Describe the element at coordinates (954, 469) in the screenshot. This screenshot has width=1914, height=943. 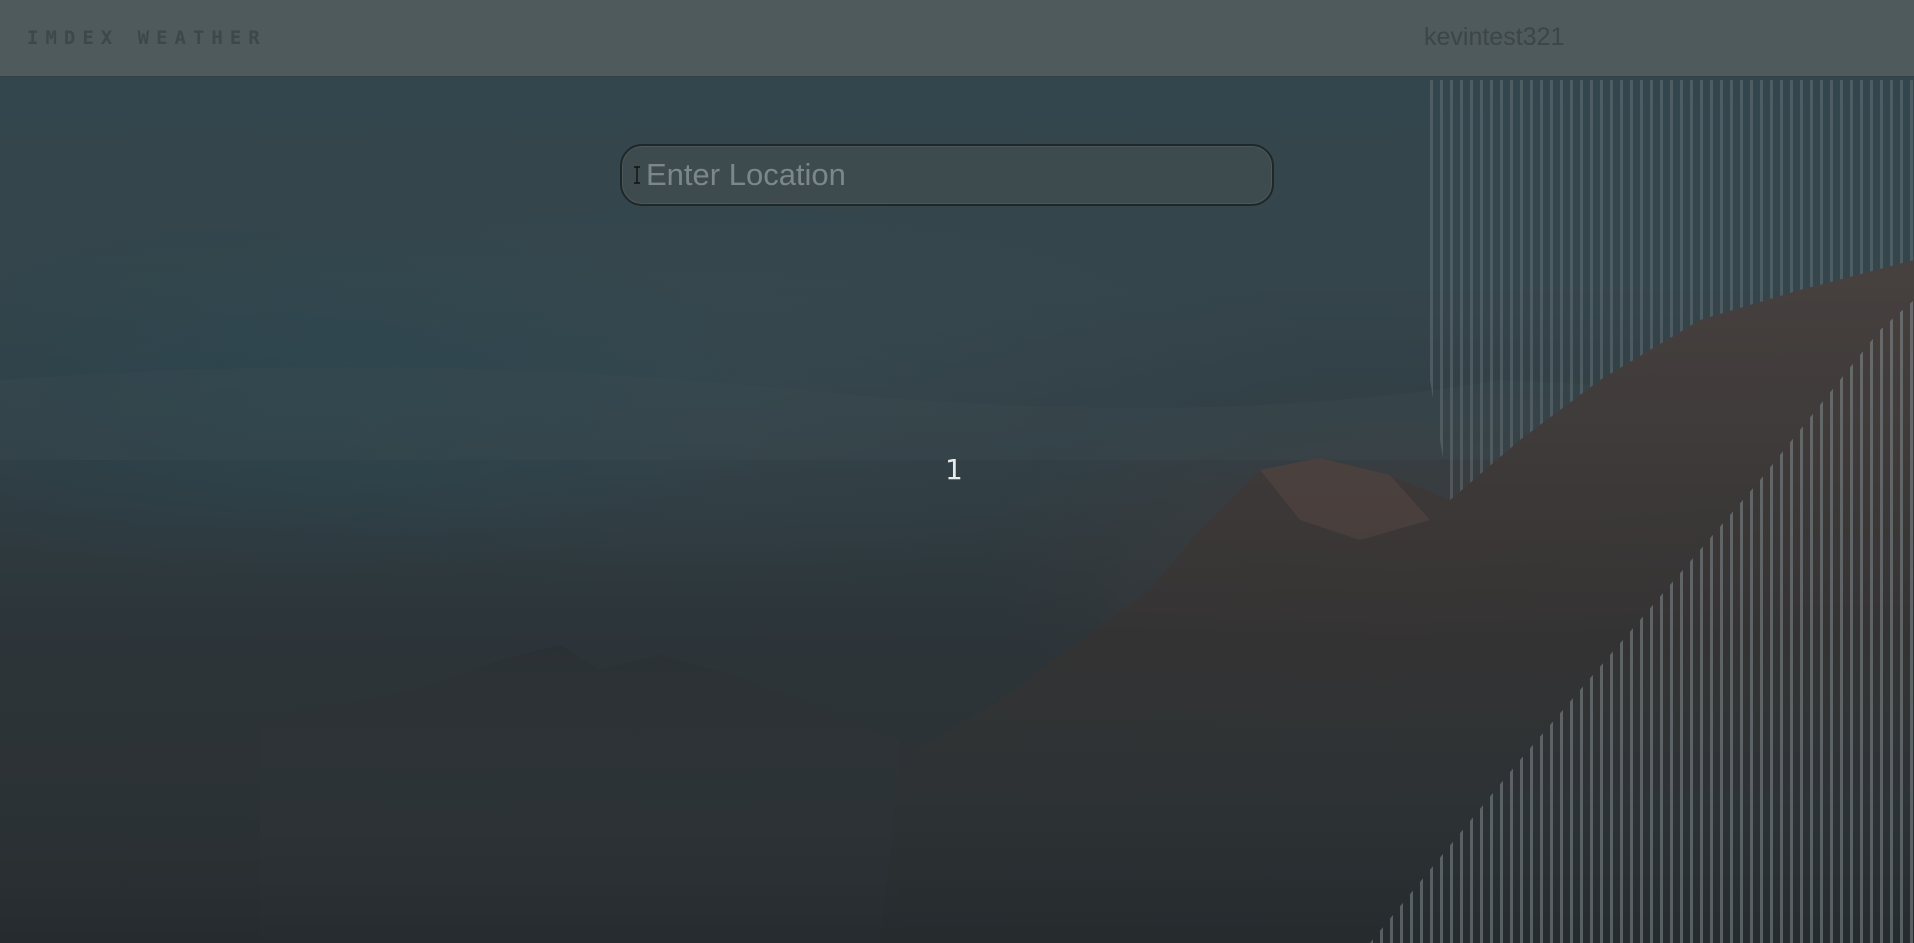
I see `page-number: 1` at that location.